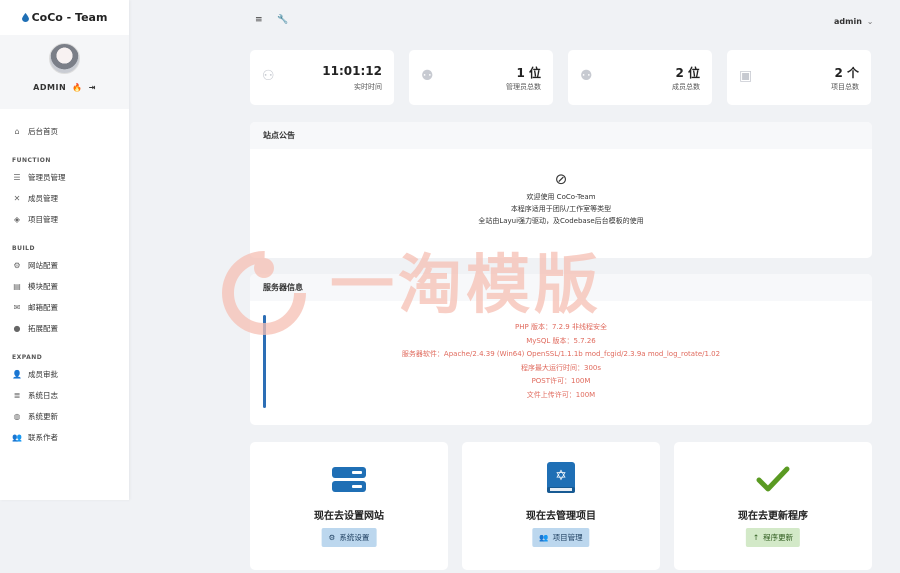 Image resolution: width=900 pixels, height=573 pixels. I want to click on sidebar-item-label: 成员审批, so click(43, 374).